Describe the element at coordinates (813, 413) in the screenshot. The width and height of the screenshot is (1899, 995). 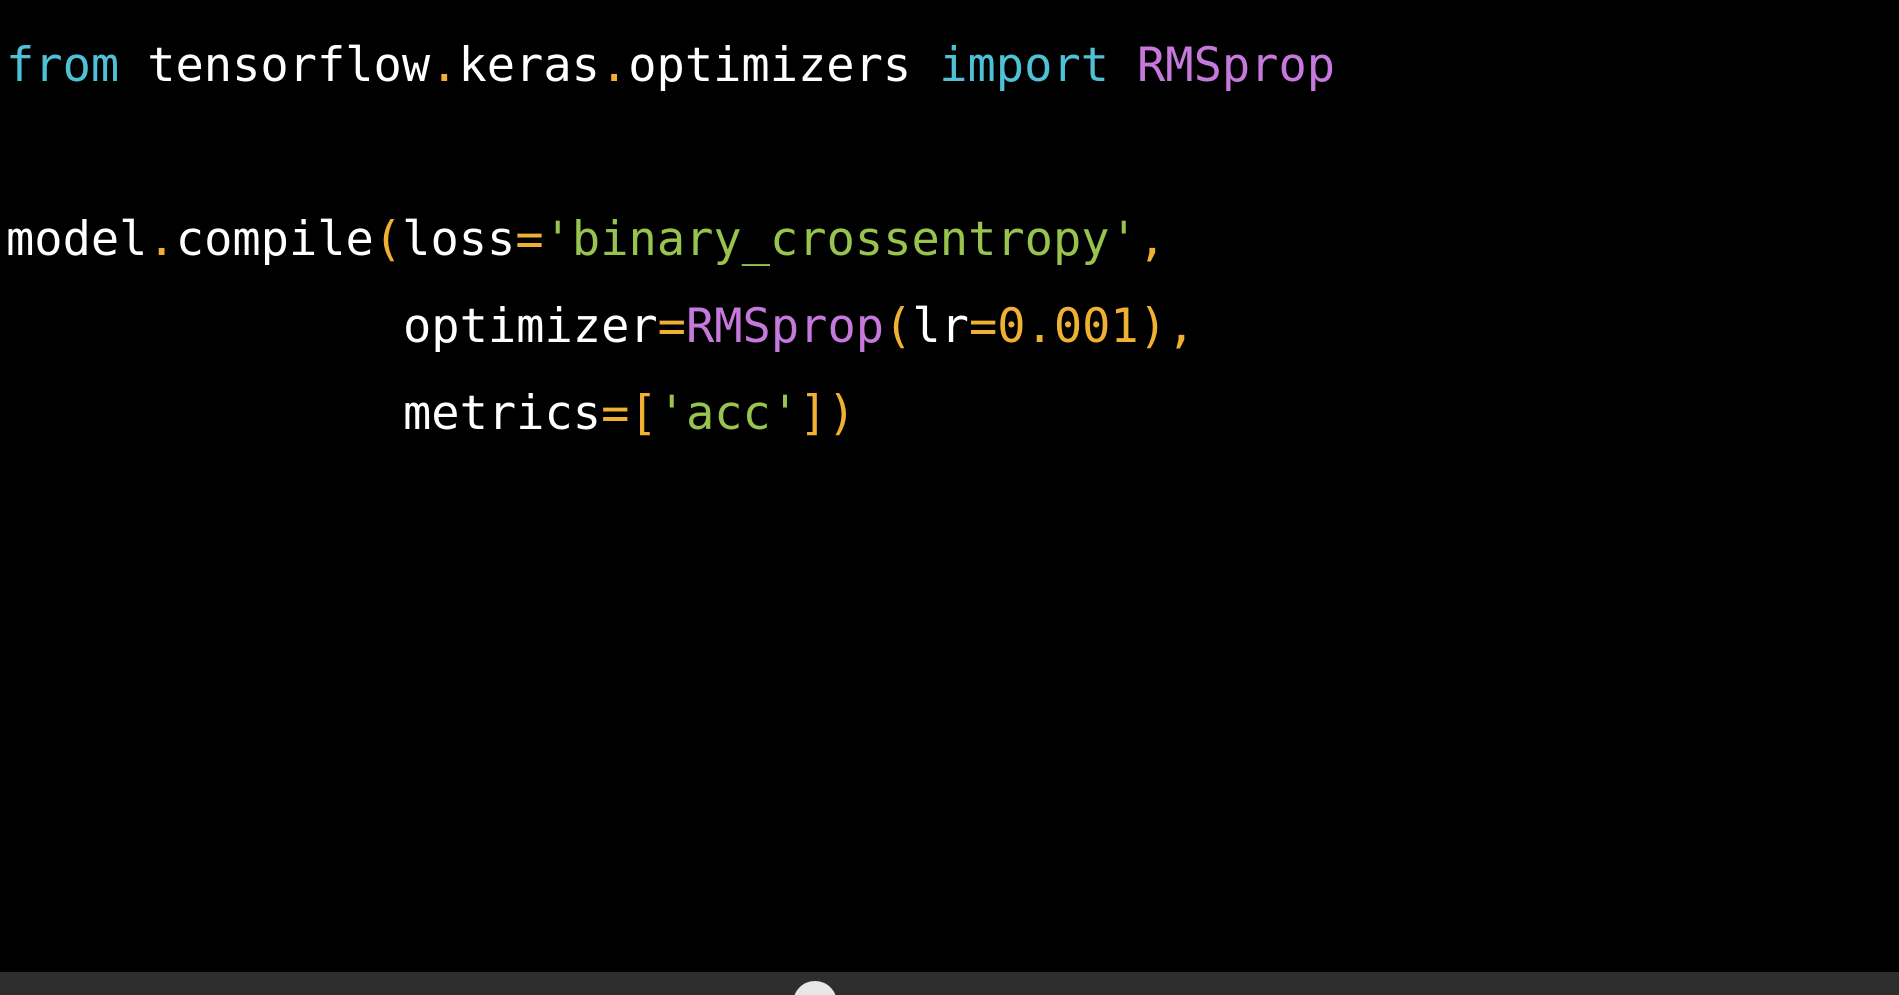
I see `bracket-close: ]` at that location.